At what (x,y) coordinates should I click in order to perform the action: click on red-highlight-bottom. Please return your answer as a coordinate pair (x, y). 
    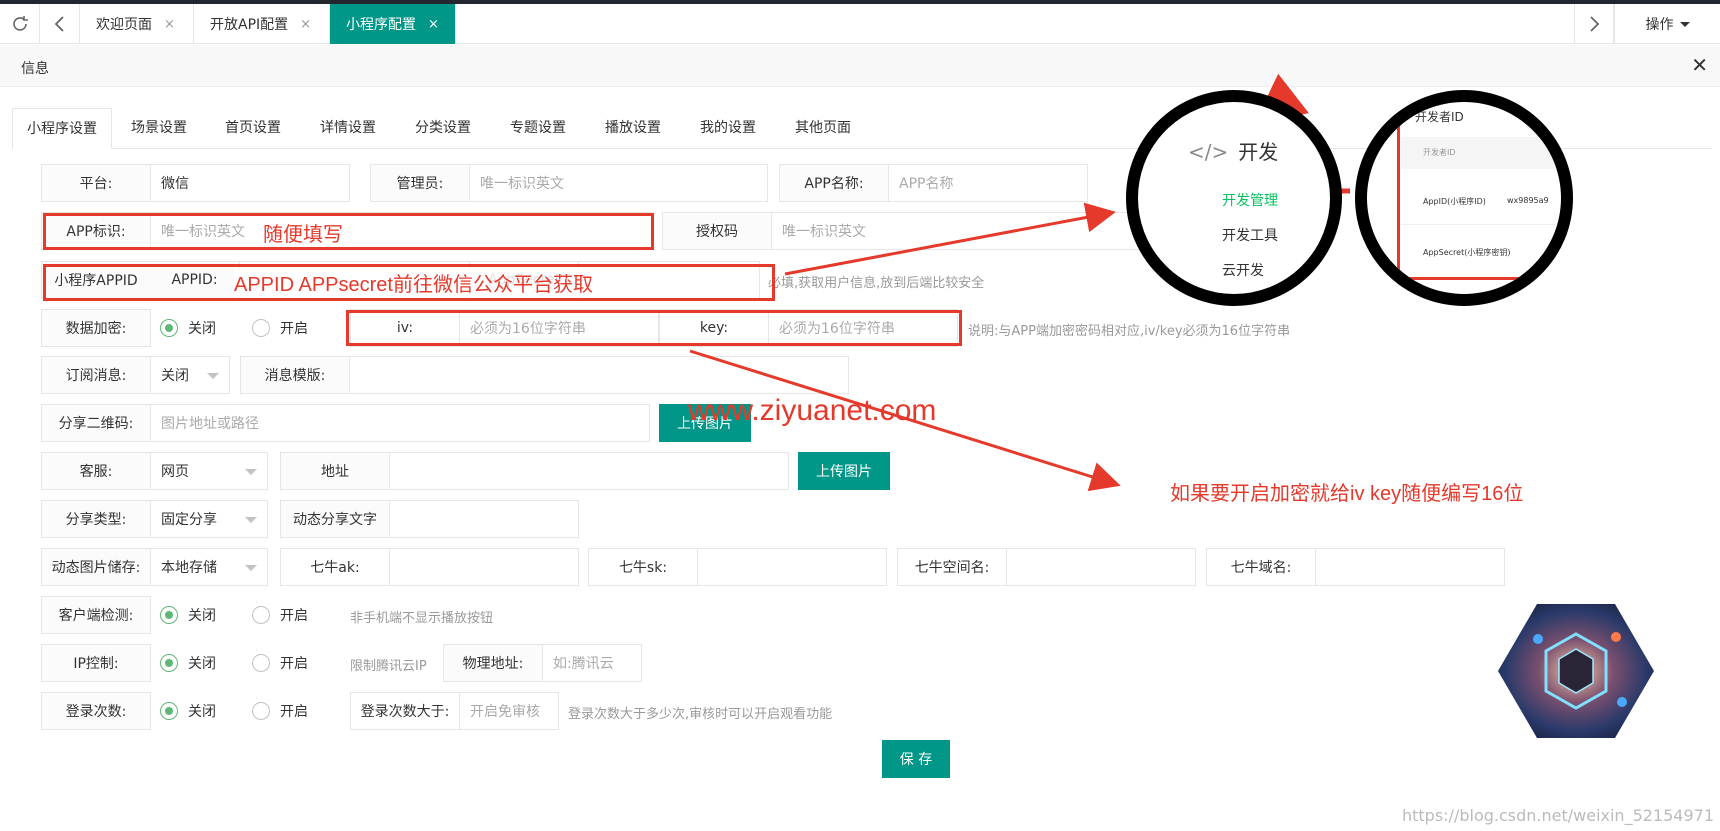
    Looking at the image, I should click on (1479, 278).